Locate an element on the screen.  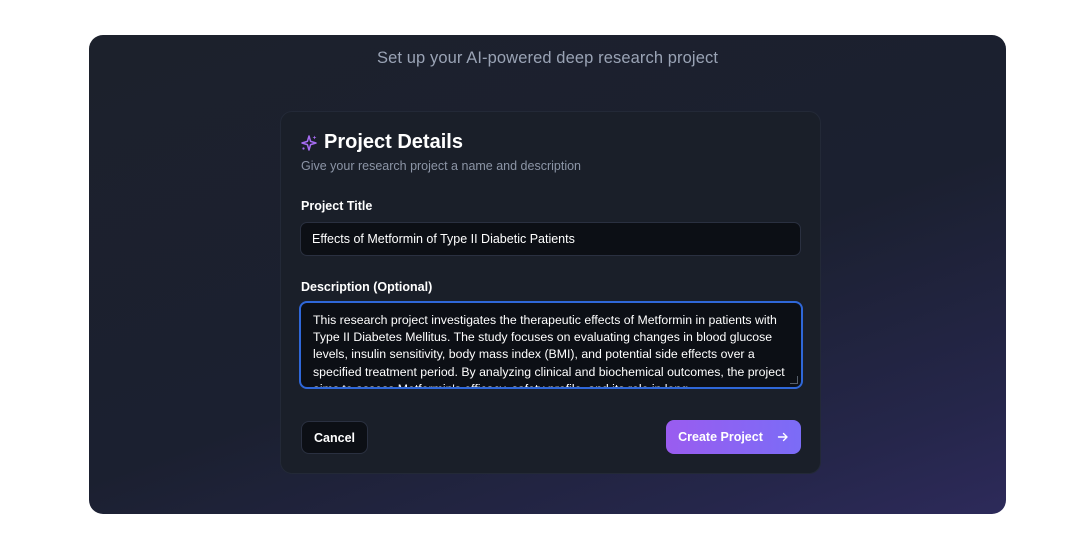
create-project-button-label: Create Project is located at coordinates (720, 437).